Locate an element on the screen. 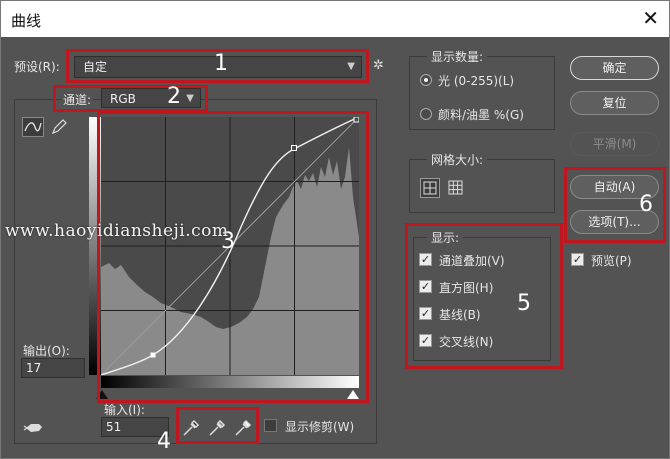 Image resolution: width=670 pixels, height=459 pixels. annotation-number-6: 6 is located at coordinates (646, 204).